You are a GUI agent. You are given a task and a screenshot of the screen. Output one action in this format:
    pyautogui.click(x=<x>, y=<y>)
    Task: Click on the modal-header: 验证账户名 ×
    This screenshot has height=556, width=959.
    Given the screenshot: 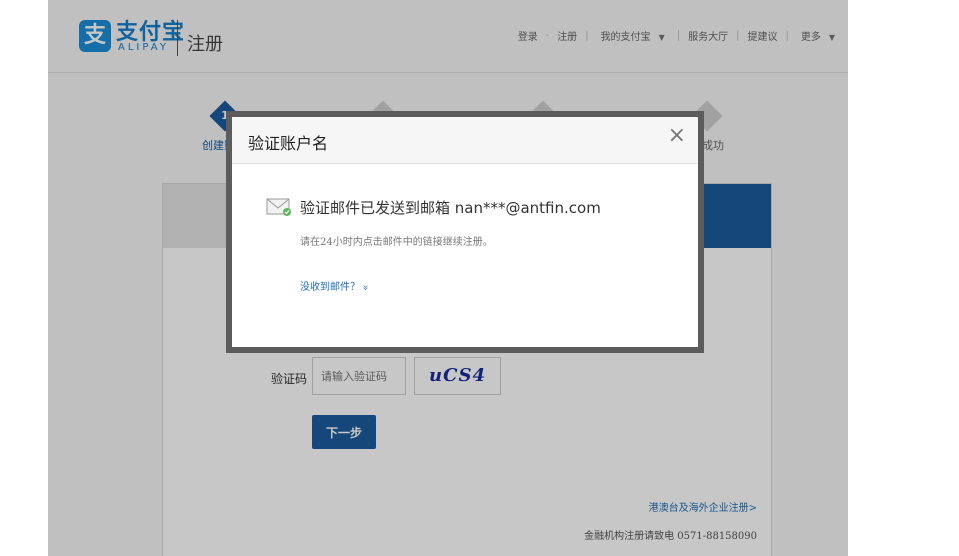 What is the action you would take?
    pyautogui.click(x=465, y=140)
    